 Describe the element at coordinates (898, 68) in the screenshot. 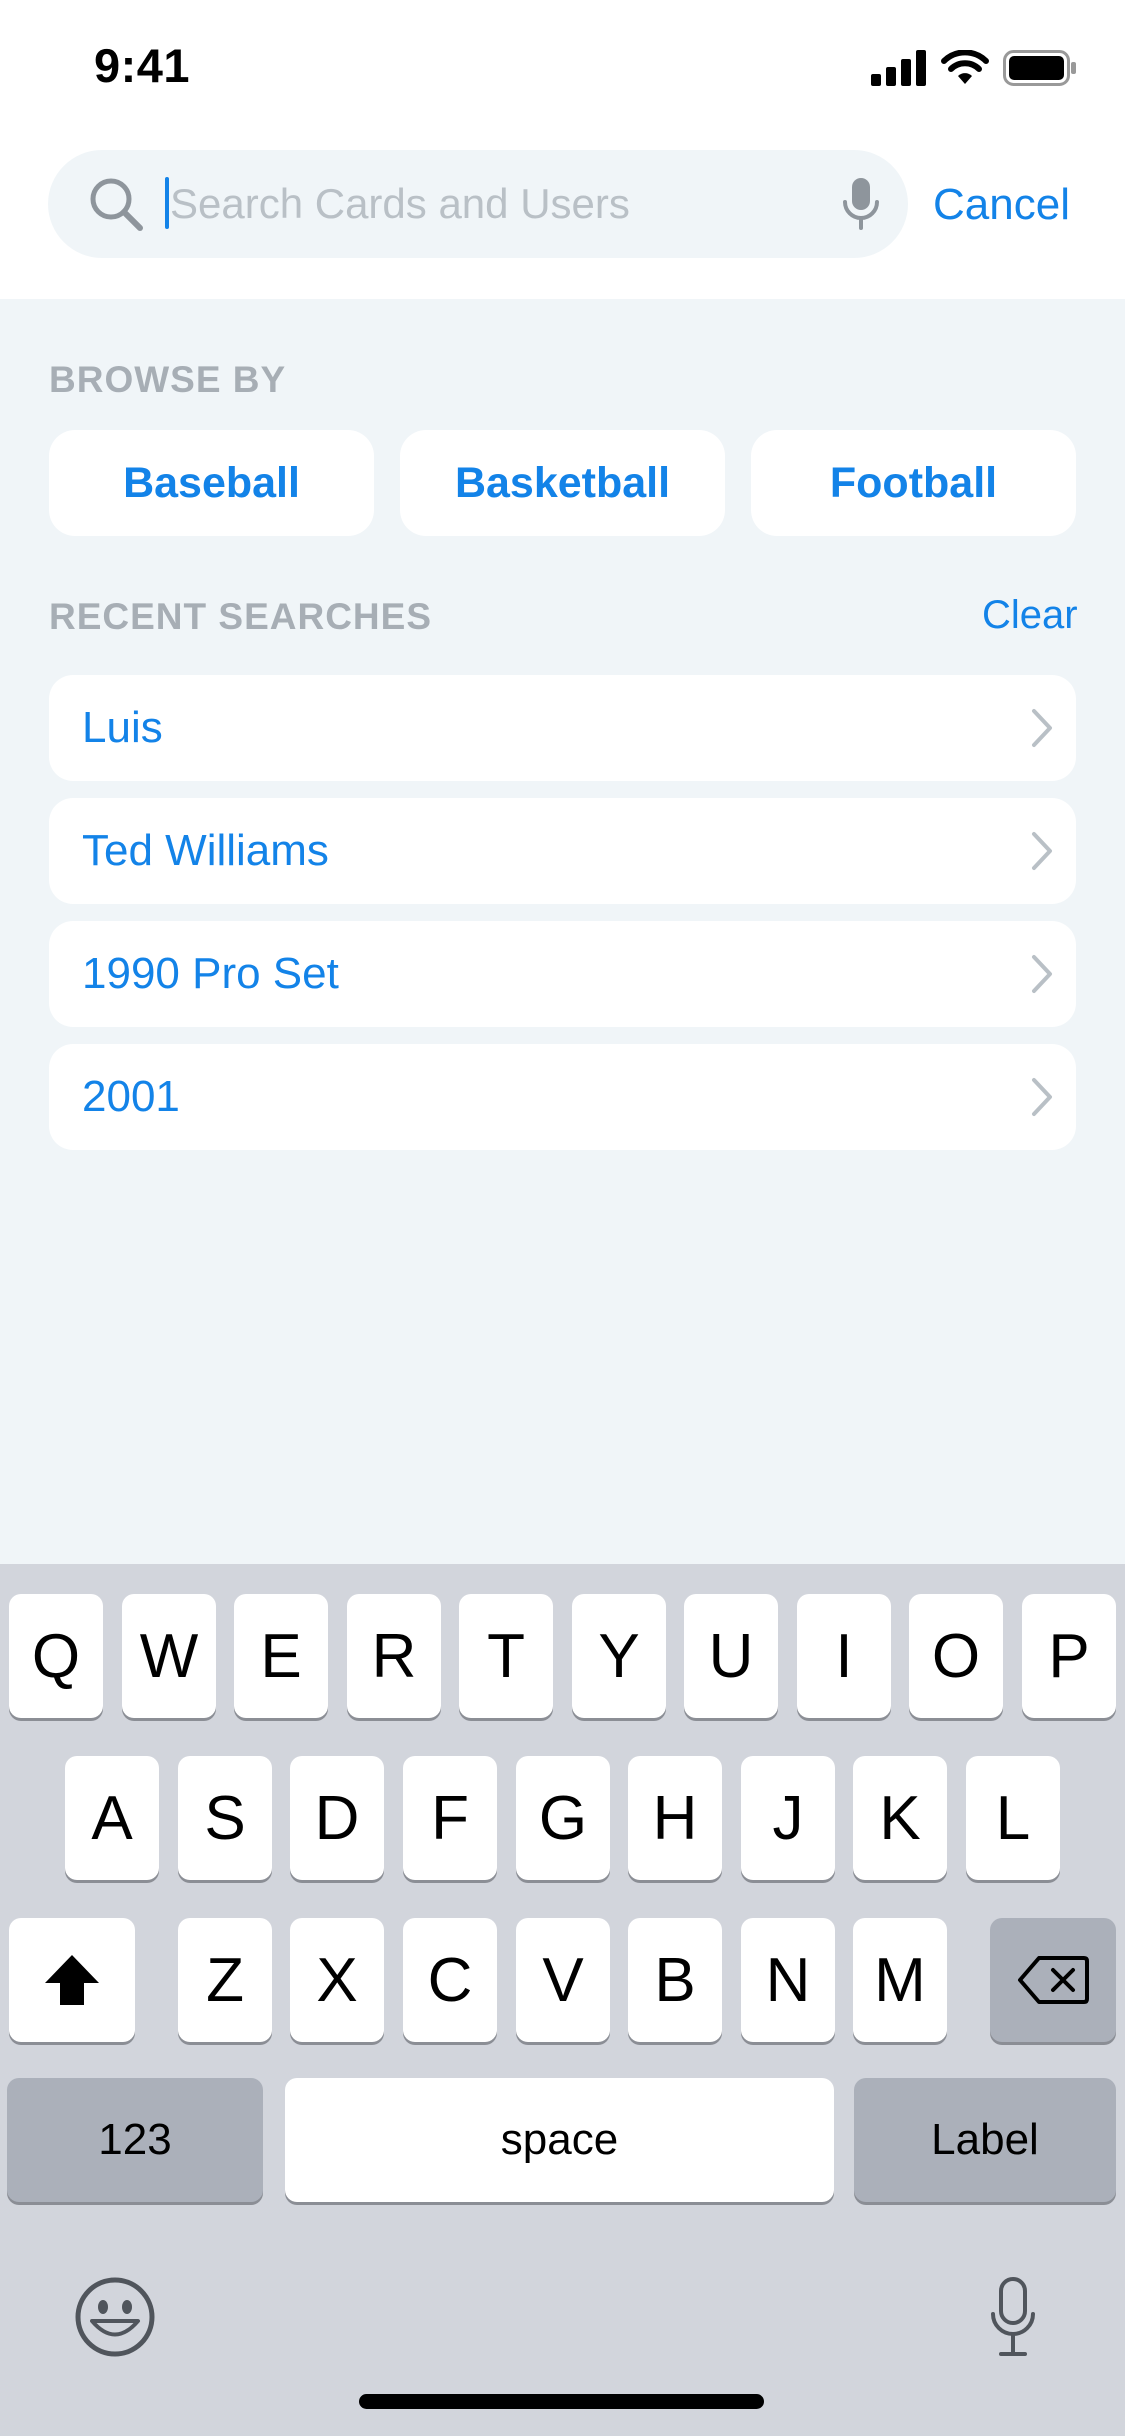

I see `cellular-signal-icon` at that location.